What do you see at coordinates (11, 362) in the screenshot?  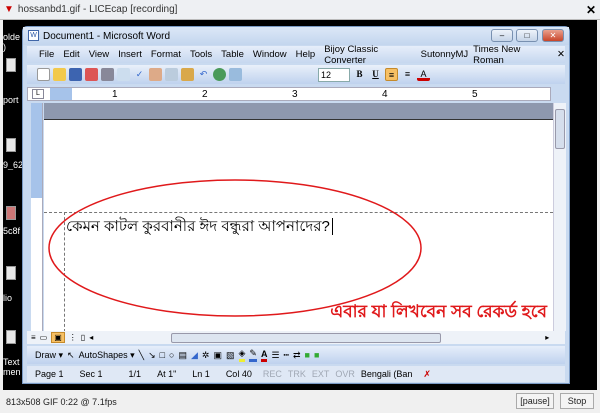 I see `desktop-label: Text` at bounding box center [11, 362].